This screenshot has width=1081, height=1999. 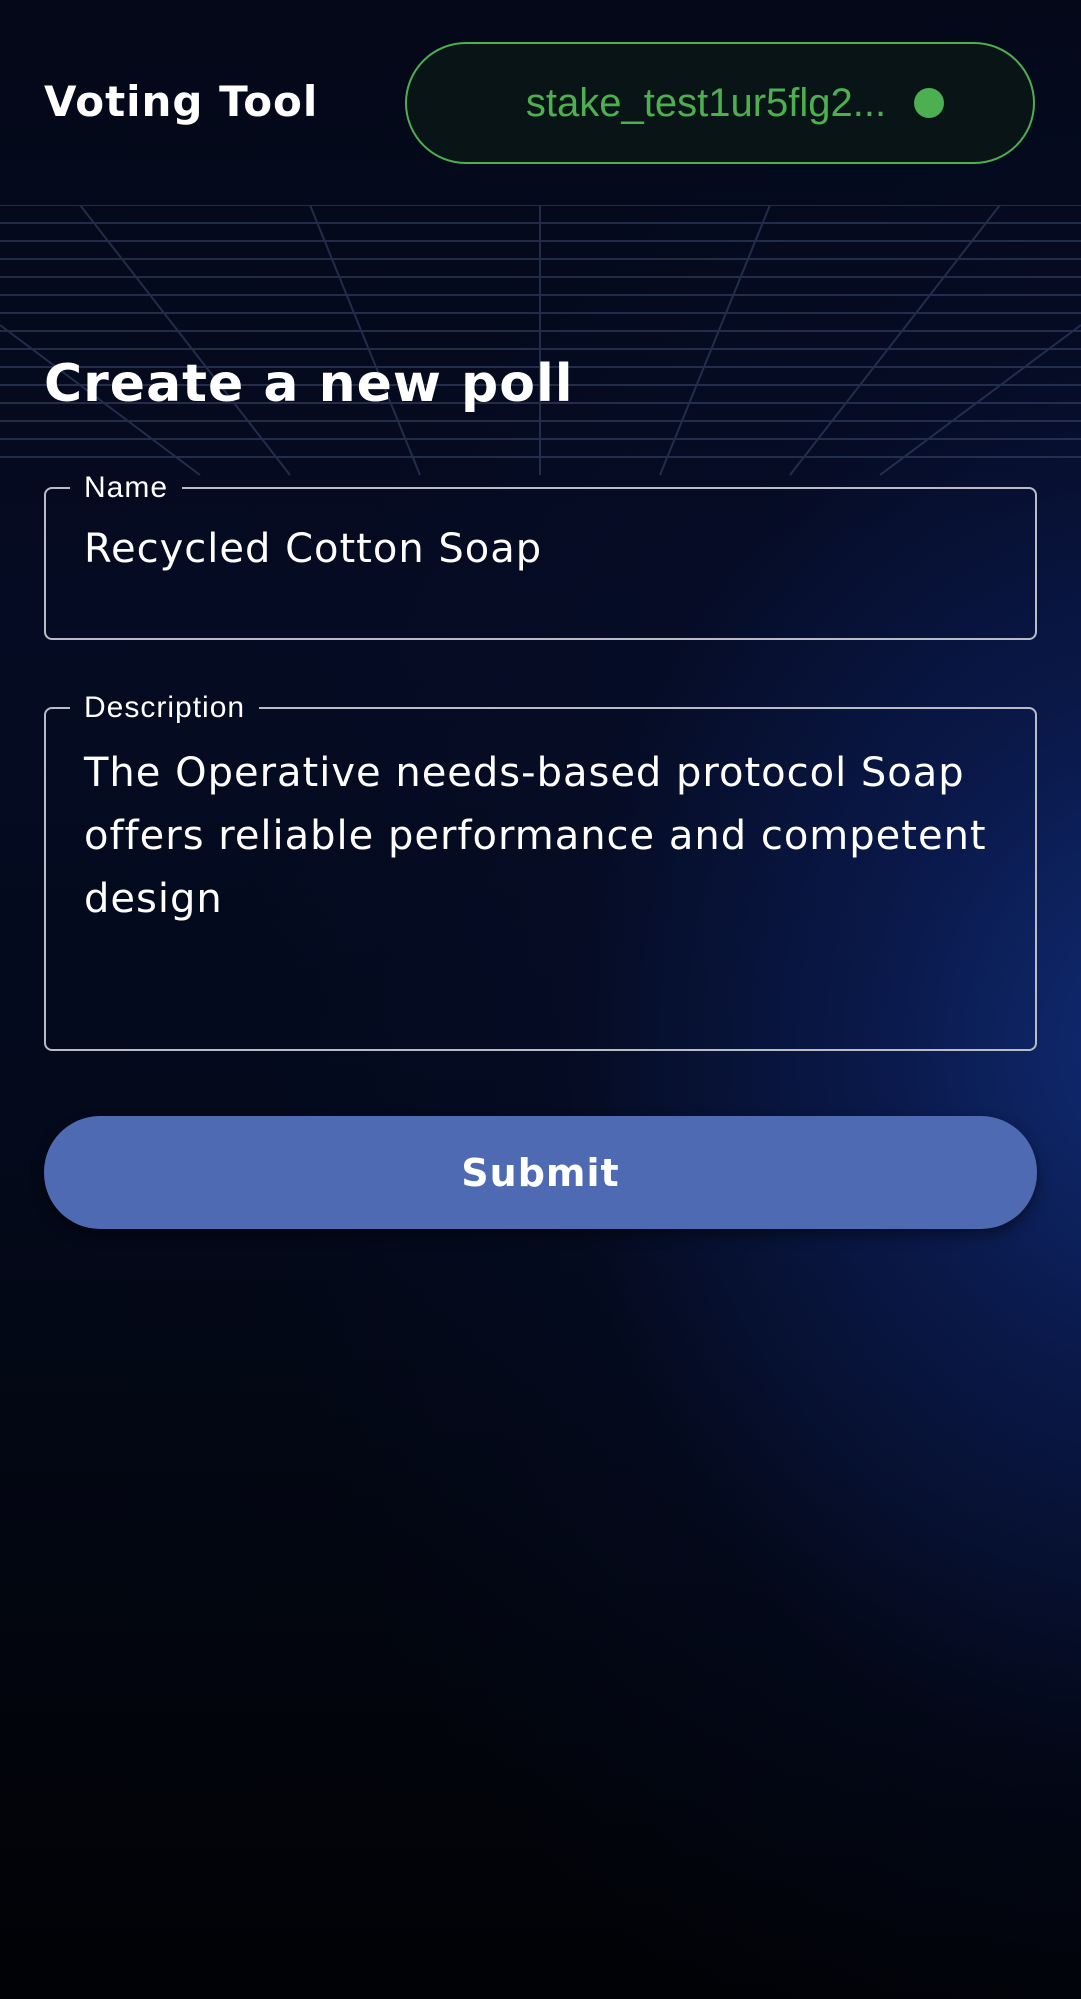 What do you see at coordinates (929, 103) in the screenshot?
I see `connection-status-dot-icon` at bounding box center [929, 103].